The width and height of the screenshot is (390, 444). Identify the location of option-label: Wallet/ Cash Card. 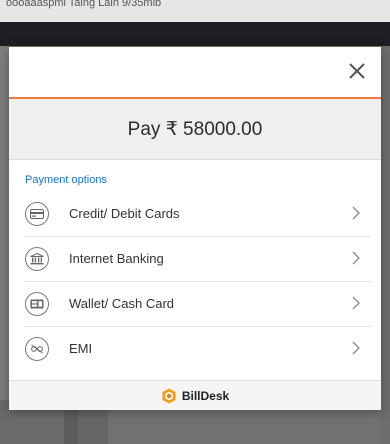
(121, 303).